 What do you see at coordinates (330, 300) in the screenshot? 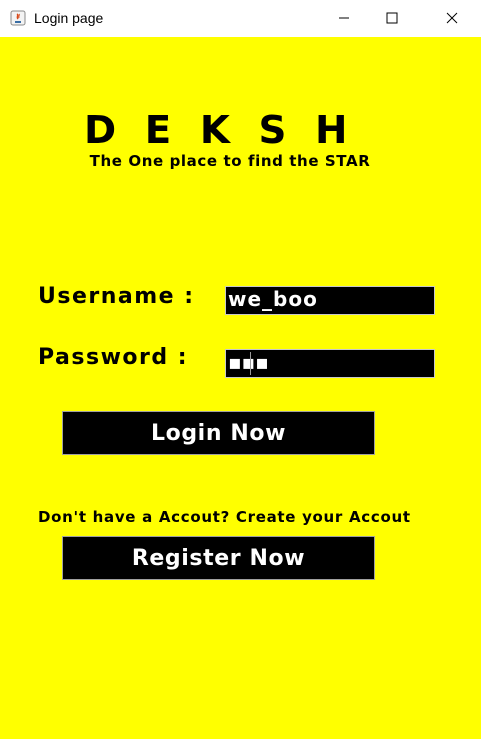
I see `username-input: we_boo` at bounding box center [330, 300].